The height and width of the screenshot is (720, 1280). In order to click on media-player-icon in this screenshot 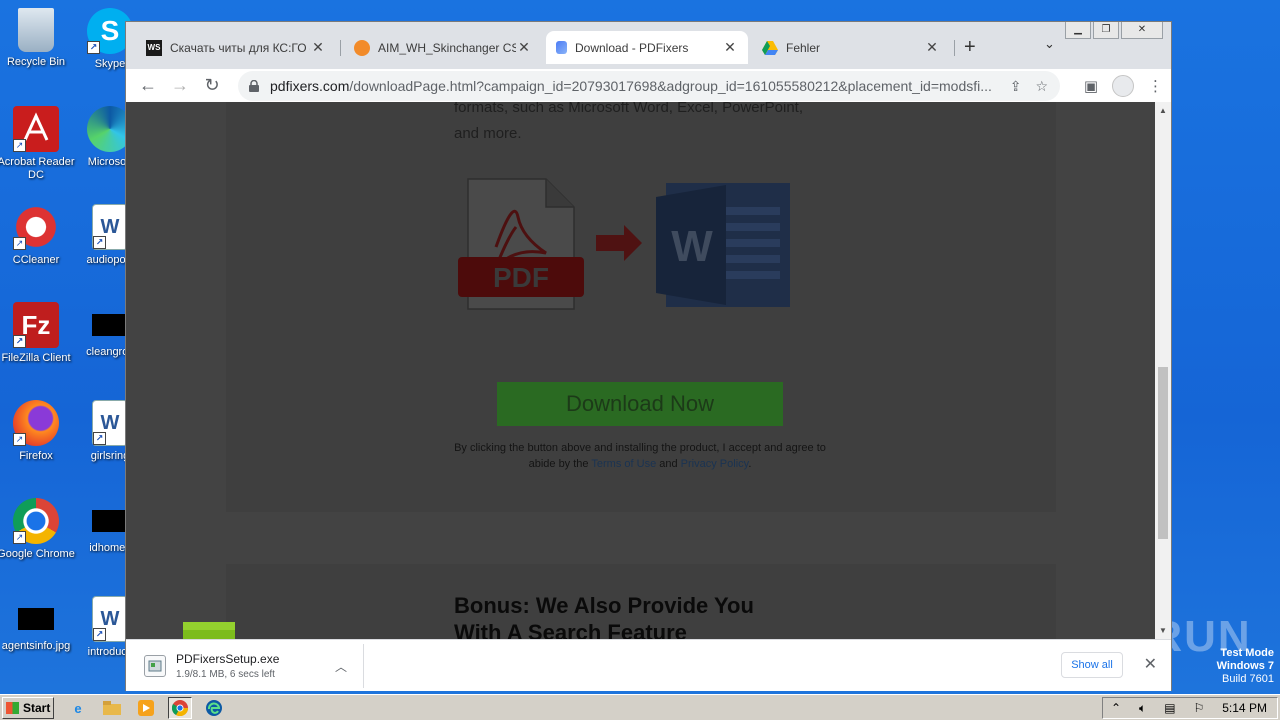, I will do `click(146, 708)`.